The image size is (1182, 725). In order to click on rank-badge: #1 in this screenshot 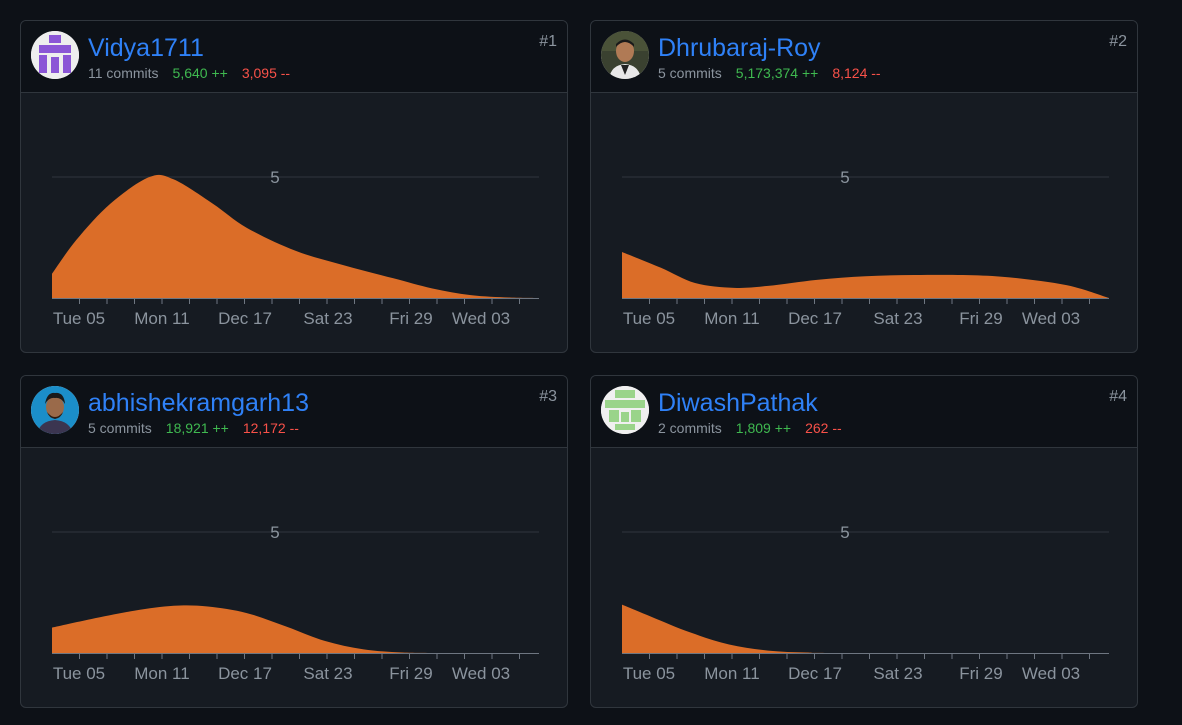, I will do `click(548, 41)`.